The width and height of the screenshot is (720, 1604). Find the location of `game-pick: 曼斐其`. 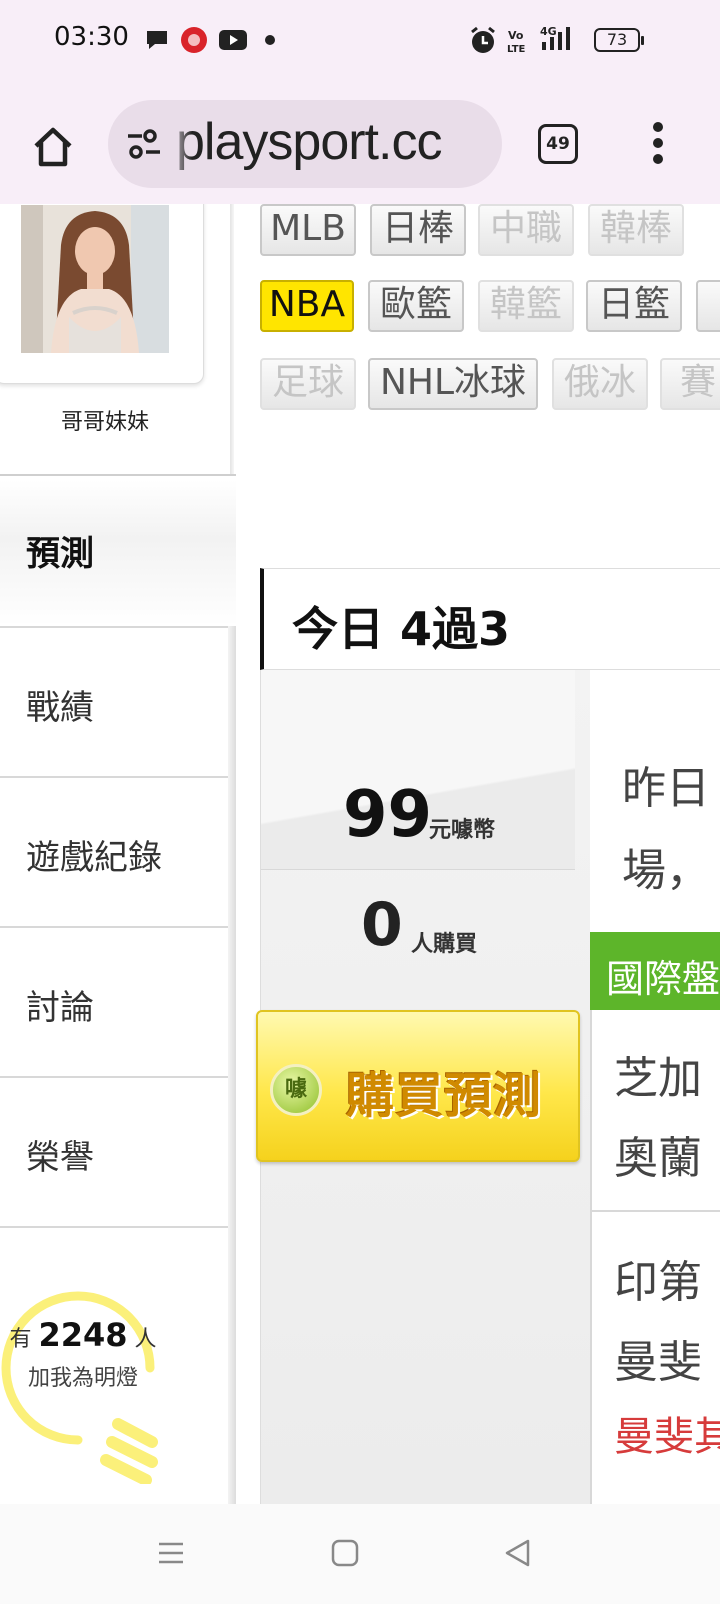

game-pick: 曼斐其 is located at coordinates (667, 1437).